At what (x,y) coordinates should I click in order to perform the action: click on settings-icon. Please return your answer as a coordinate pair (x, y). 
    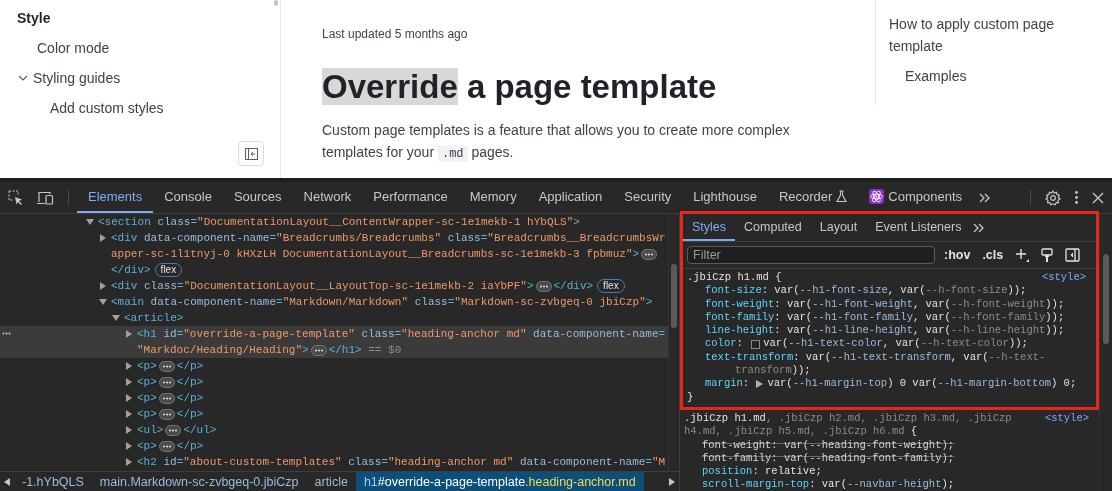
    Looking at the image, I should click on (1053, 197).